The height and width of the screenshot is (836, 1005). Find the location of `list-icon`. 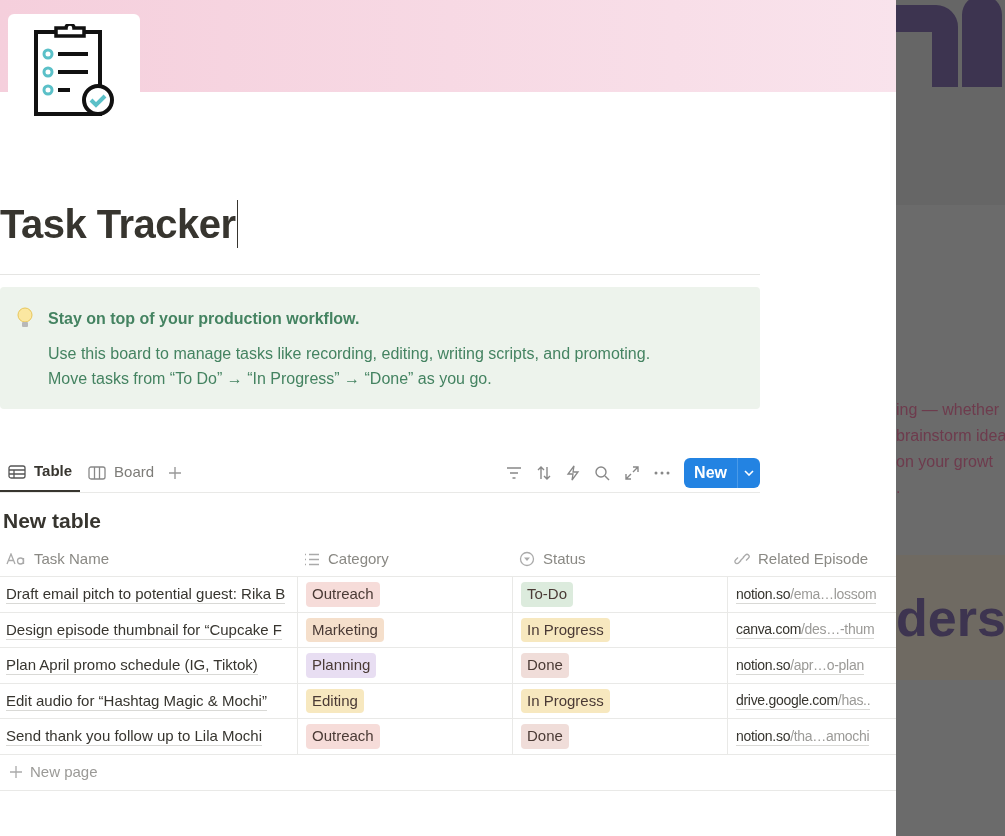

list-icon is located at coordinates (312, 559).